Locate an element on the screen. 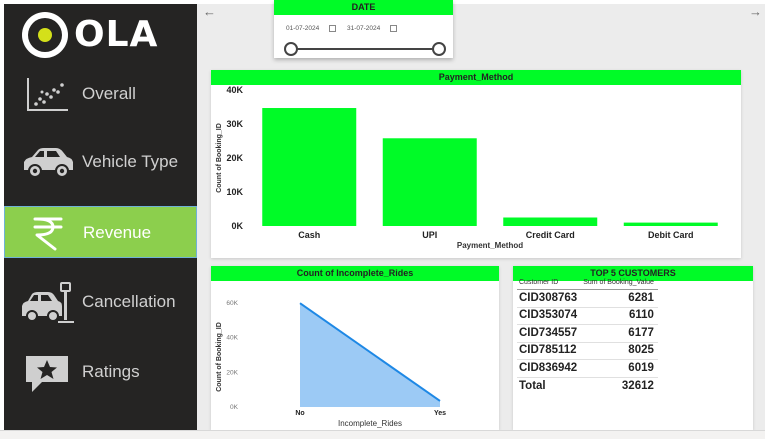 This screenshot has height=439, width=765. column-header-booking-value: Sum of Booking_Value is located at coordinates (619, 284).